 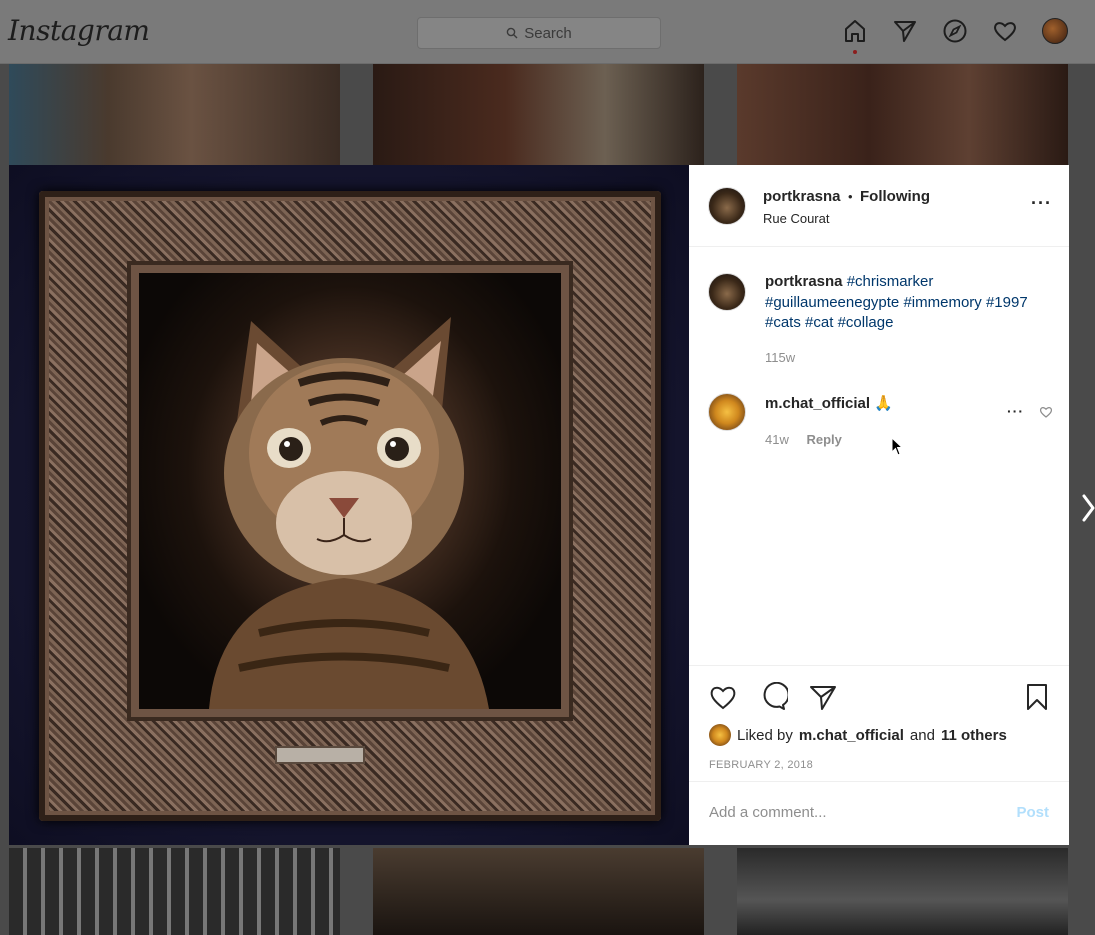 What do you see at coordinates (723, 697) in the screenshot?
I see `like-icon` at bounding box center [723, 697].